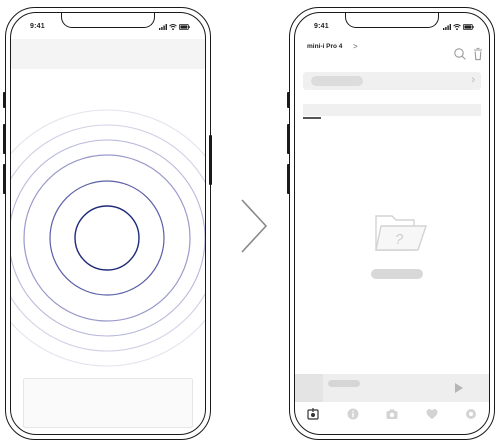 The height and width of the screenshot is (446, 500). What do you see at coordinates (471, 414) in the screenshot?
I see `settings-icon` at bounding box center [471, 414].